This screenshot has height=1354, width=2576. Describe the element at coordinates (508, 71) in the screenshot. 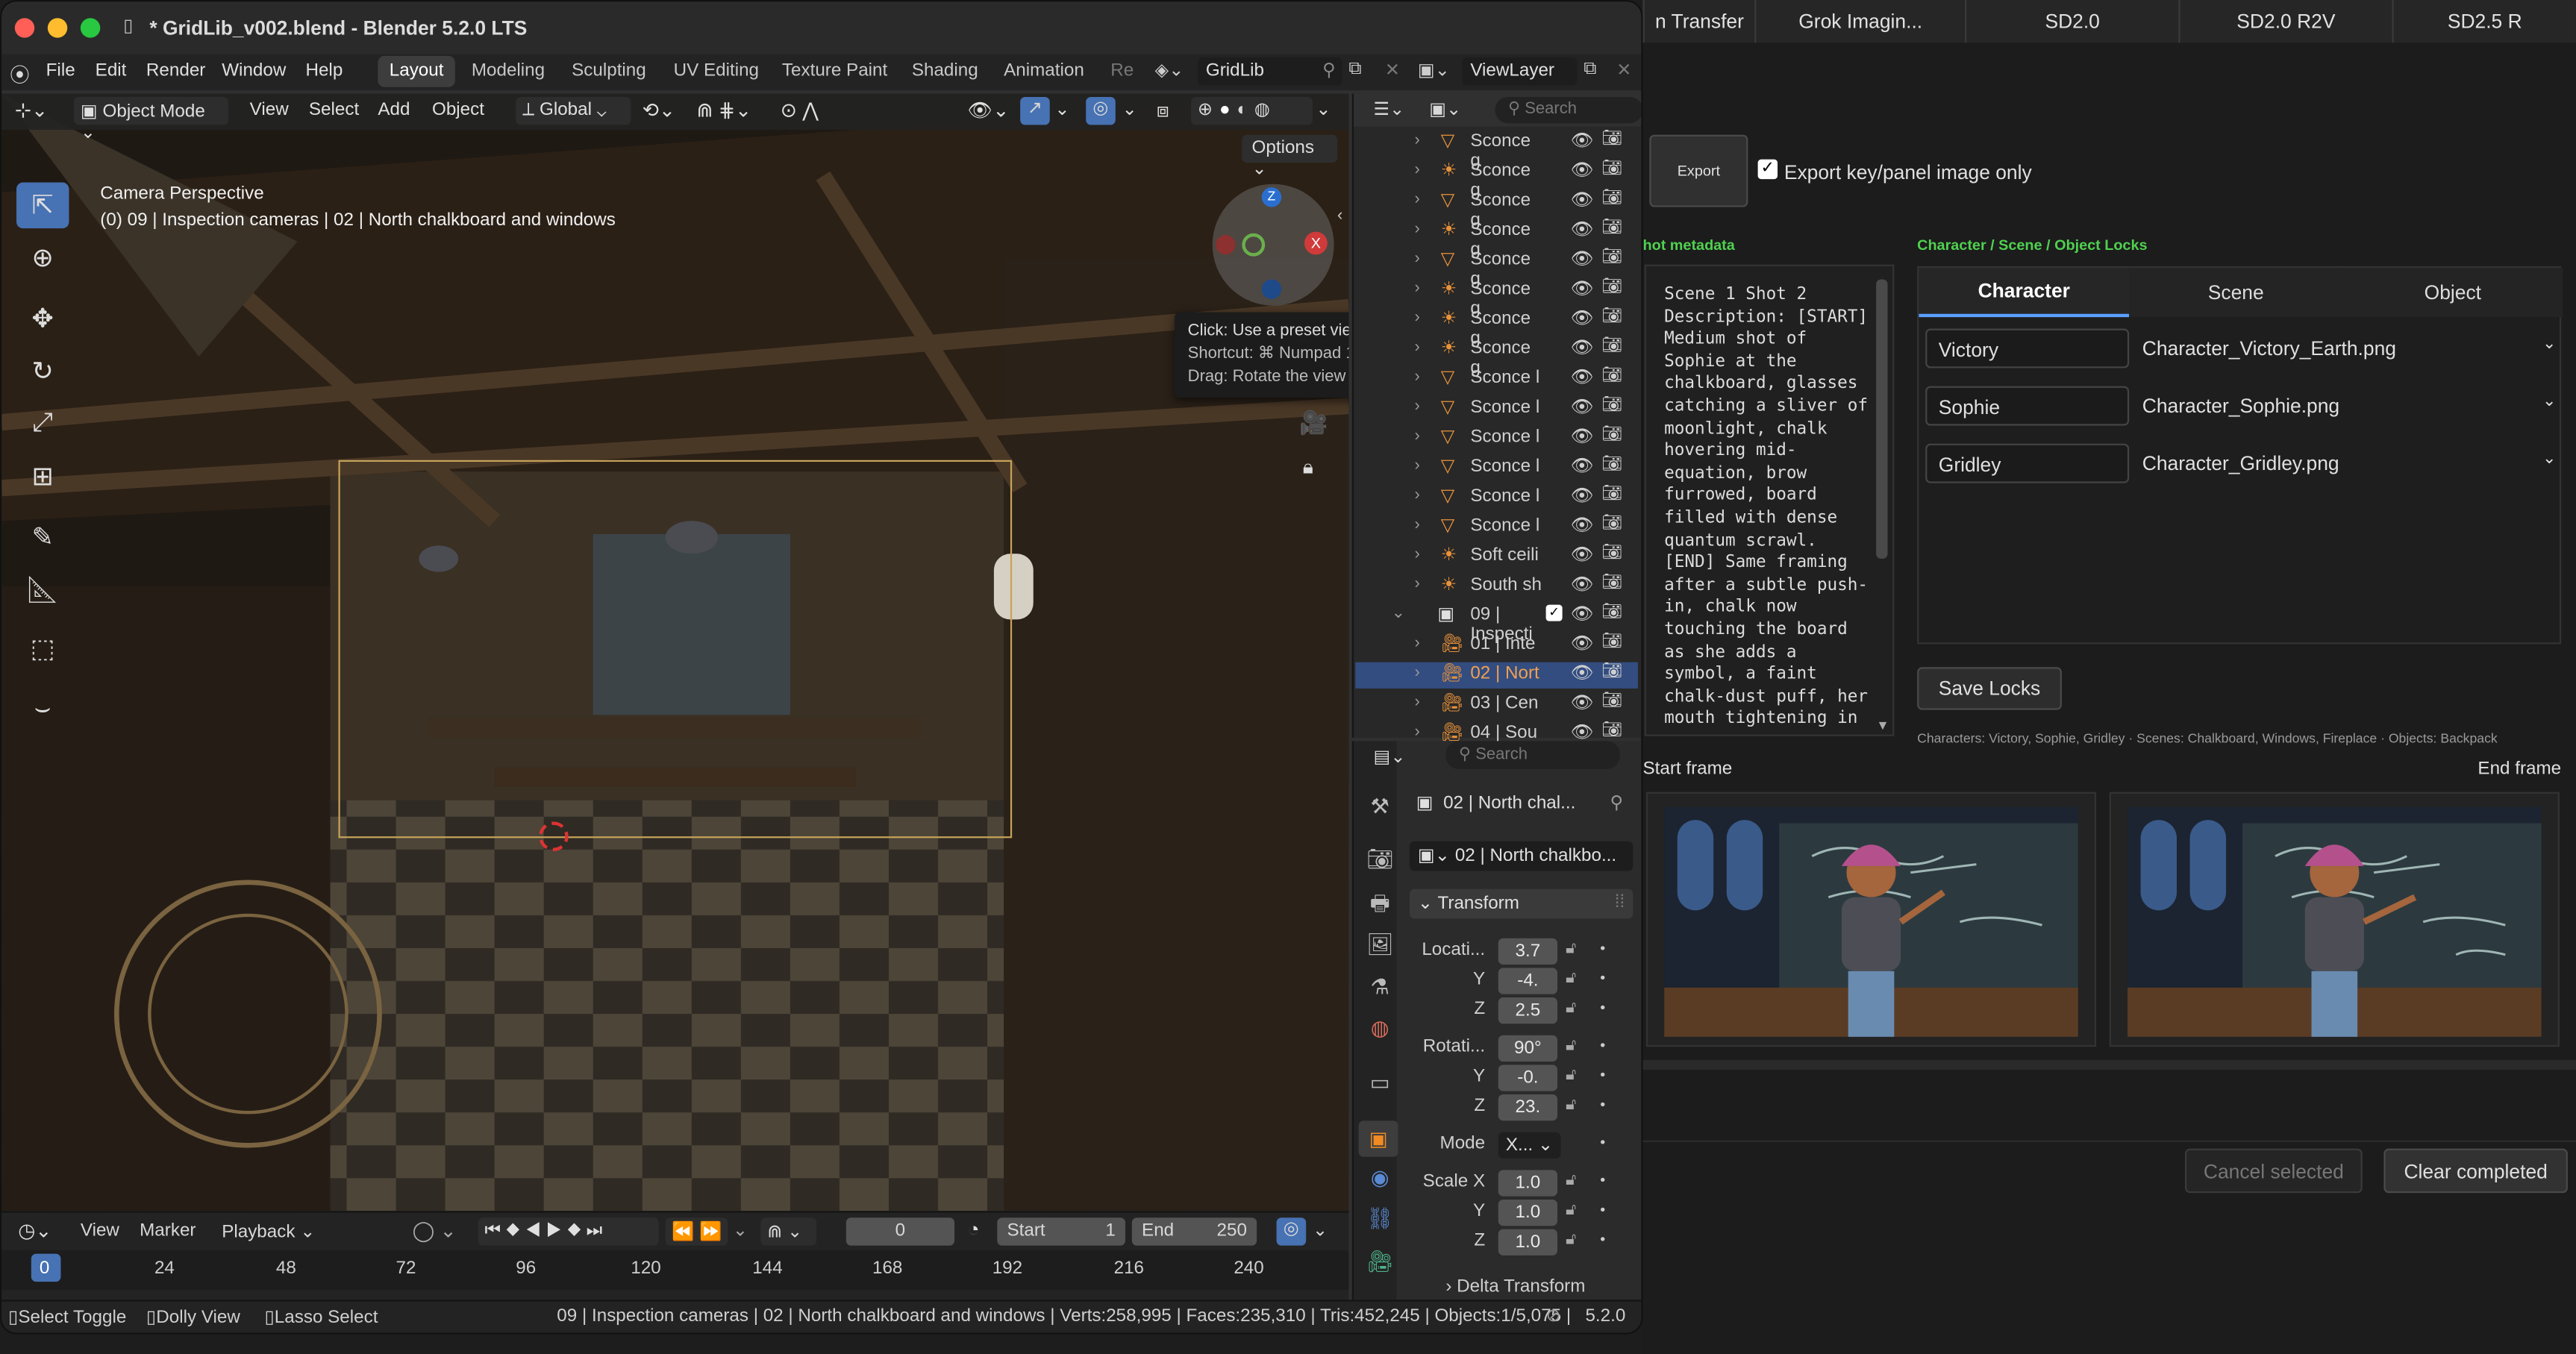

I see `workspace-tab-modeling: Modeling` at that location.